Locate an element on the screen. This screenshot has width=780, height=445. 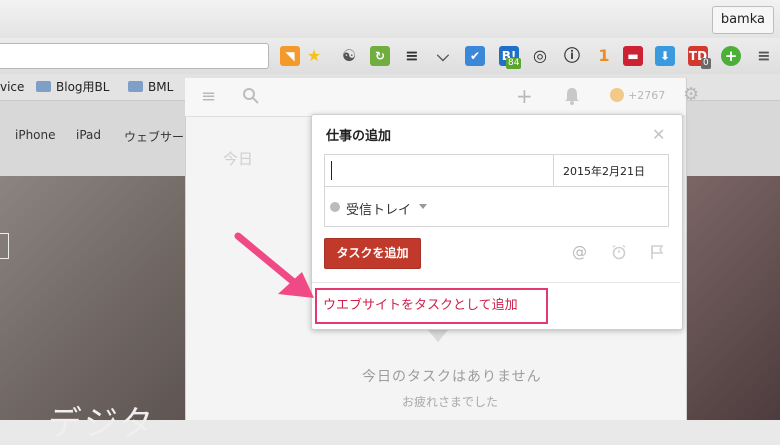
download-icon: ⬇ is located at coordinates (665, 56).